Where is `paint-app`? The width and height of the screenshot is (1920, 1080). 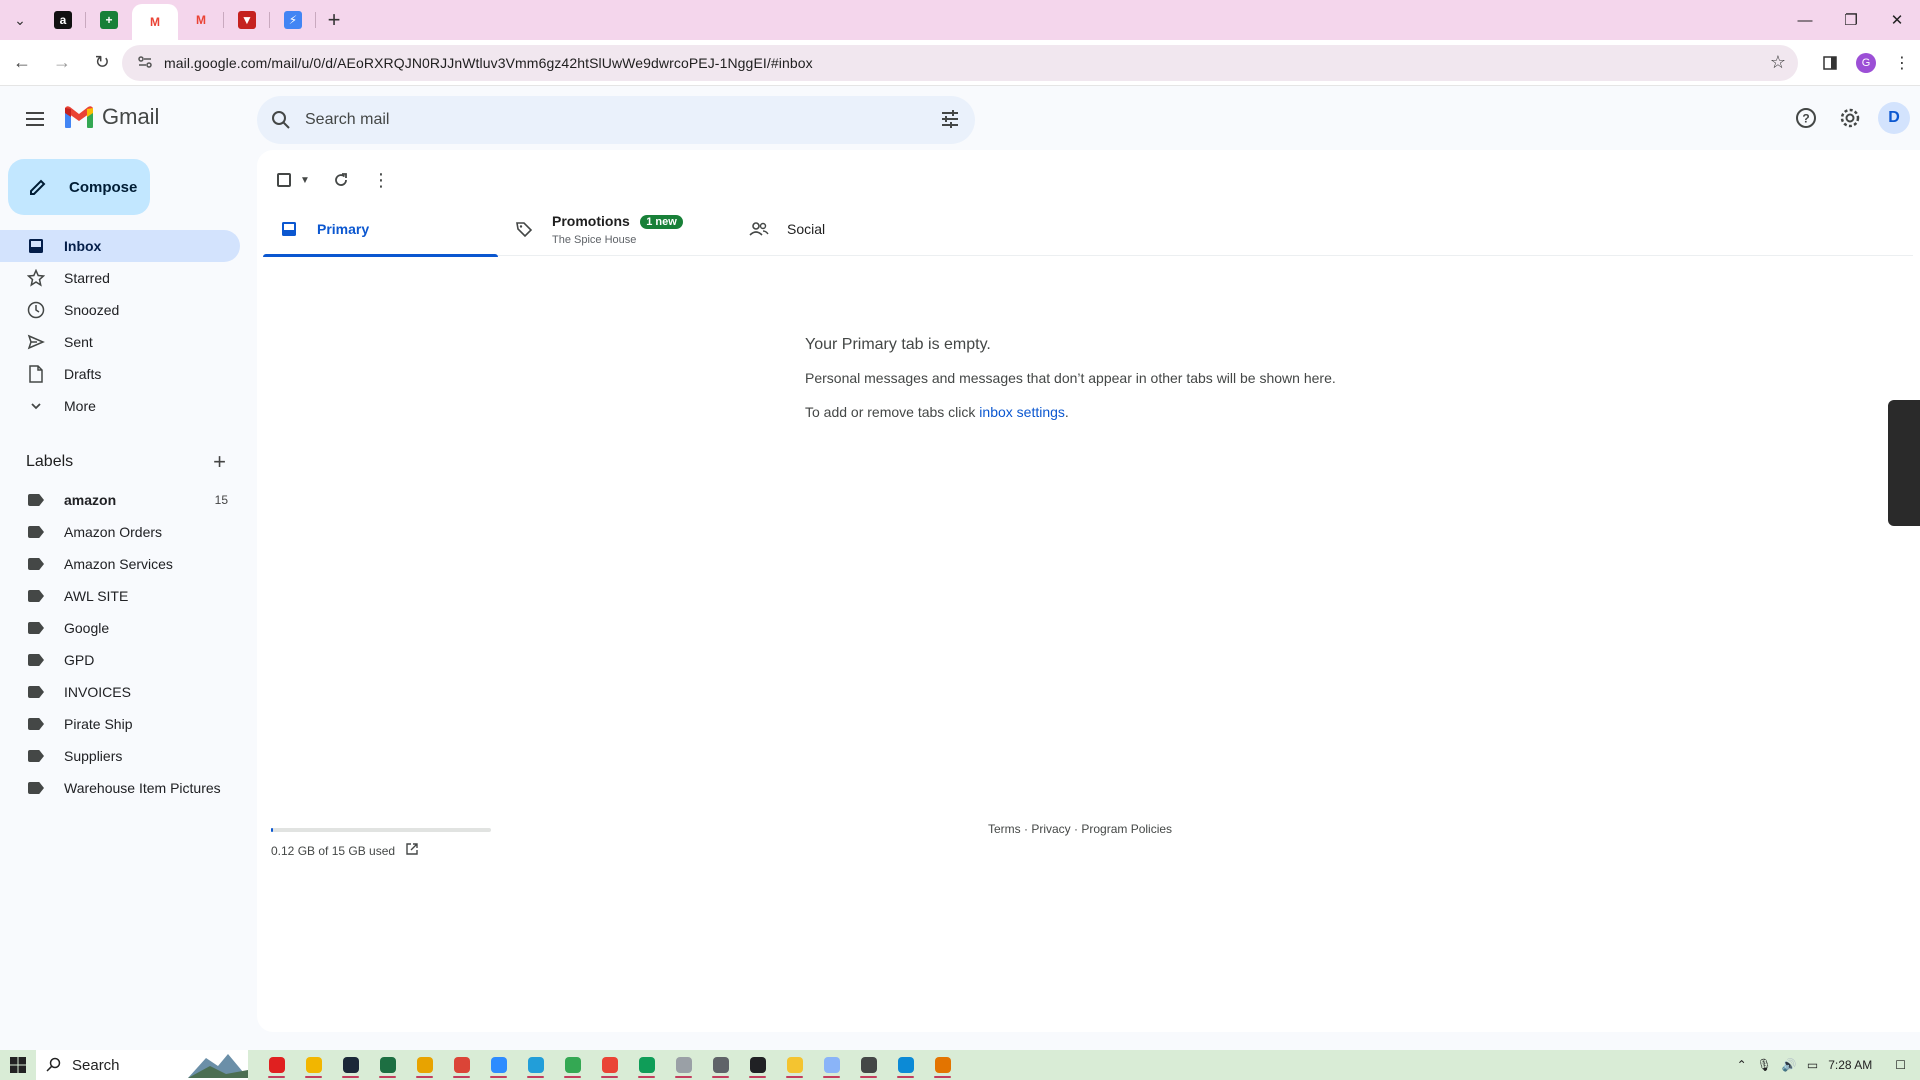 paint-app is located at coordinates (683, 1065).